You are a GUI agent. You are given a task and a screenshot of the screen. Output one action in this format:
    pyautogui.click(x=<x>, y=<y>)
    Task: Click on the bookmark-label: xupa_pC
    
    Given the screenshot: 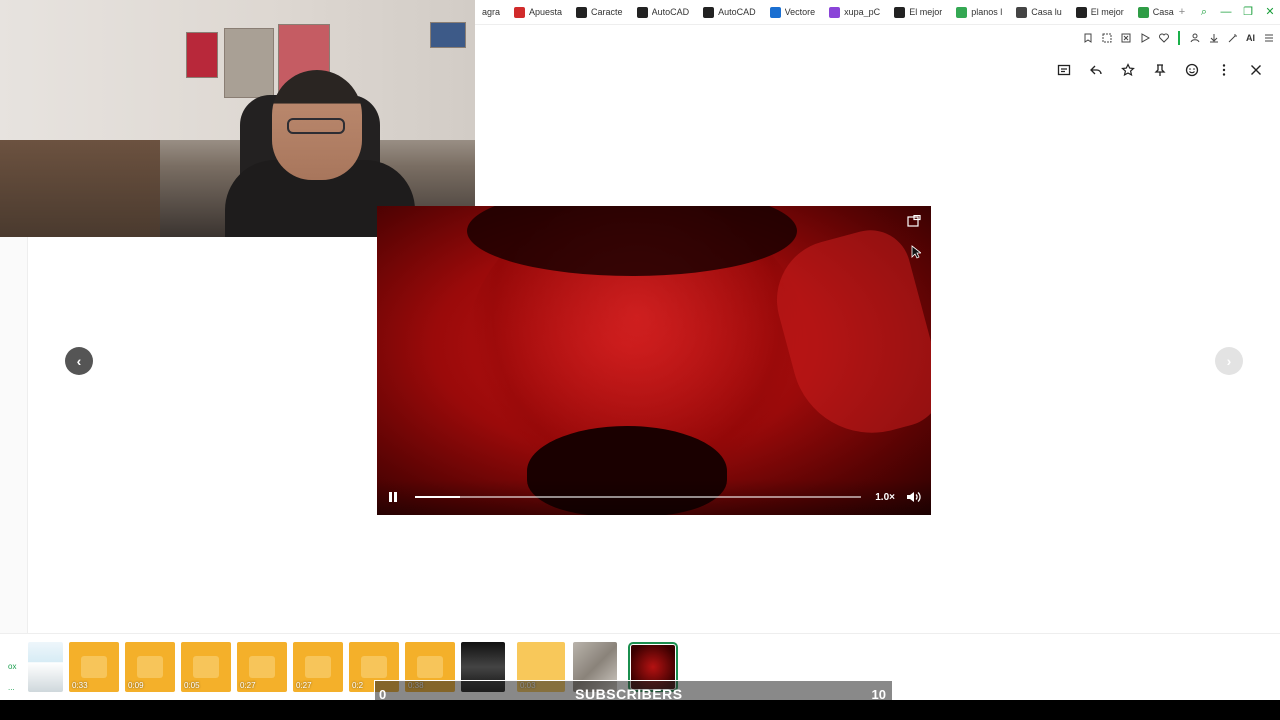 What is the action you would take?
    pyautogui.click(x=862, y=12)
    